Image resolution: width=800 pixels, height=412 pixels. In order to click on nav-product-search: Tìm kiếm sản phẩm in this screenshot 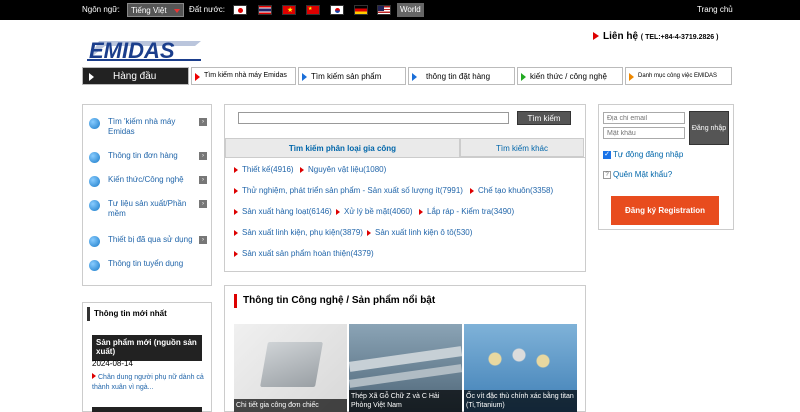, I will do `click(352, 76)`.